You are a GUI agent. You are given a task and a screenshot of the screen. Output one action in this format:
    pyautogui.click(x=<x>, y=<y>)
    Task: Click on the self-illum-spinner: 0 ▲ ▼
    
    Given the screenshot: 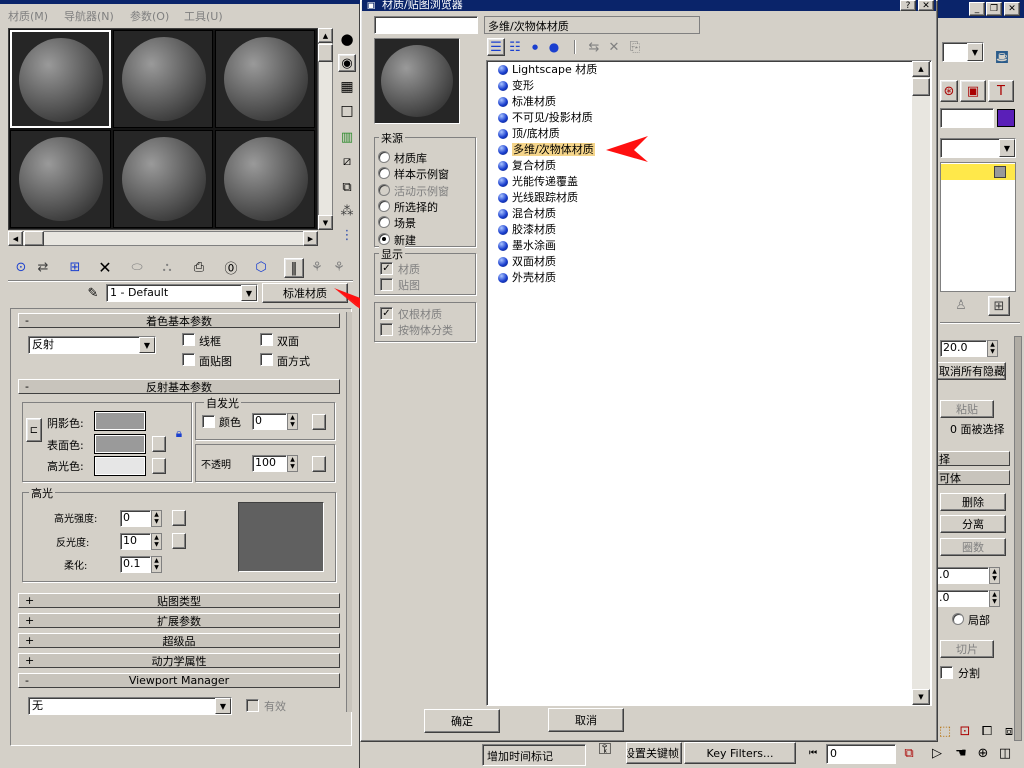 What is the action you would take?
    pyautogui.click(x=275, y=421)
    